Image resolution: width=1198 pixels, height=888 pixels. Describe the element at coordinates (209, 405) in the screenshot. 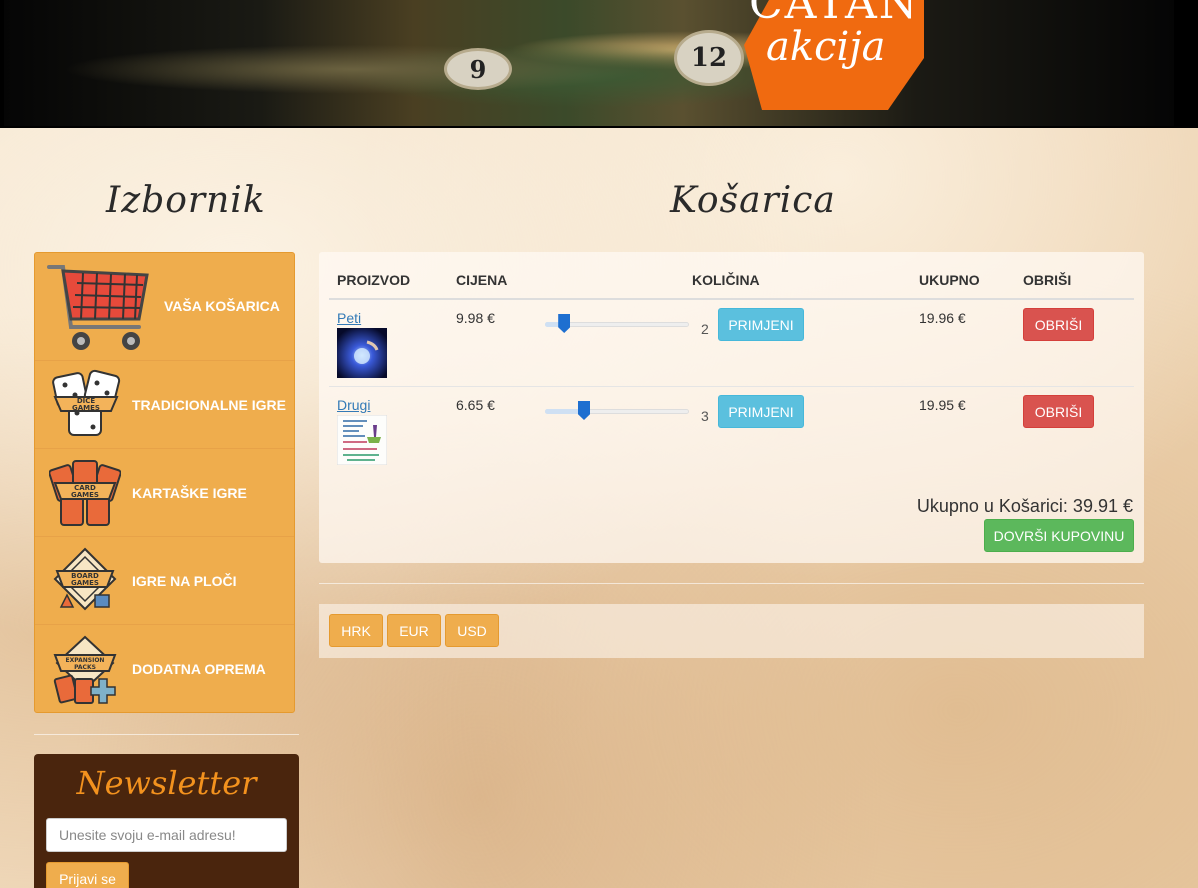

I see `sidebar-item-label: TRADICIONALNE IGRE` at that location.